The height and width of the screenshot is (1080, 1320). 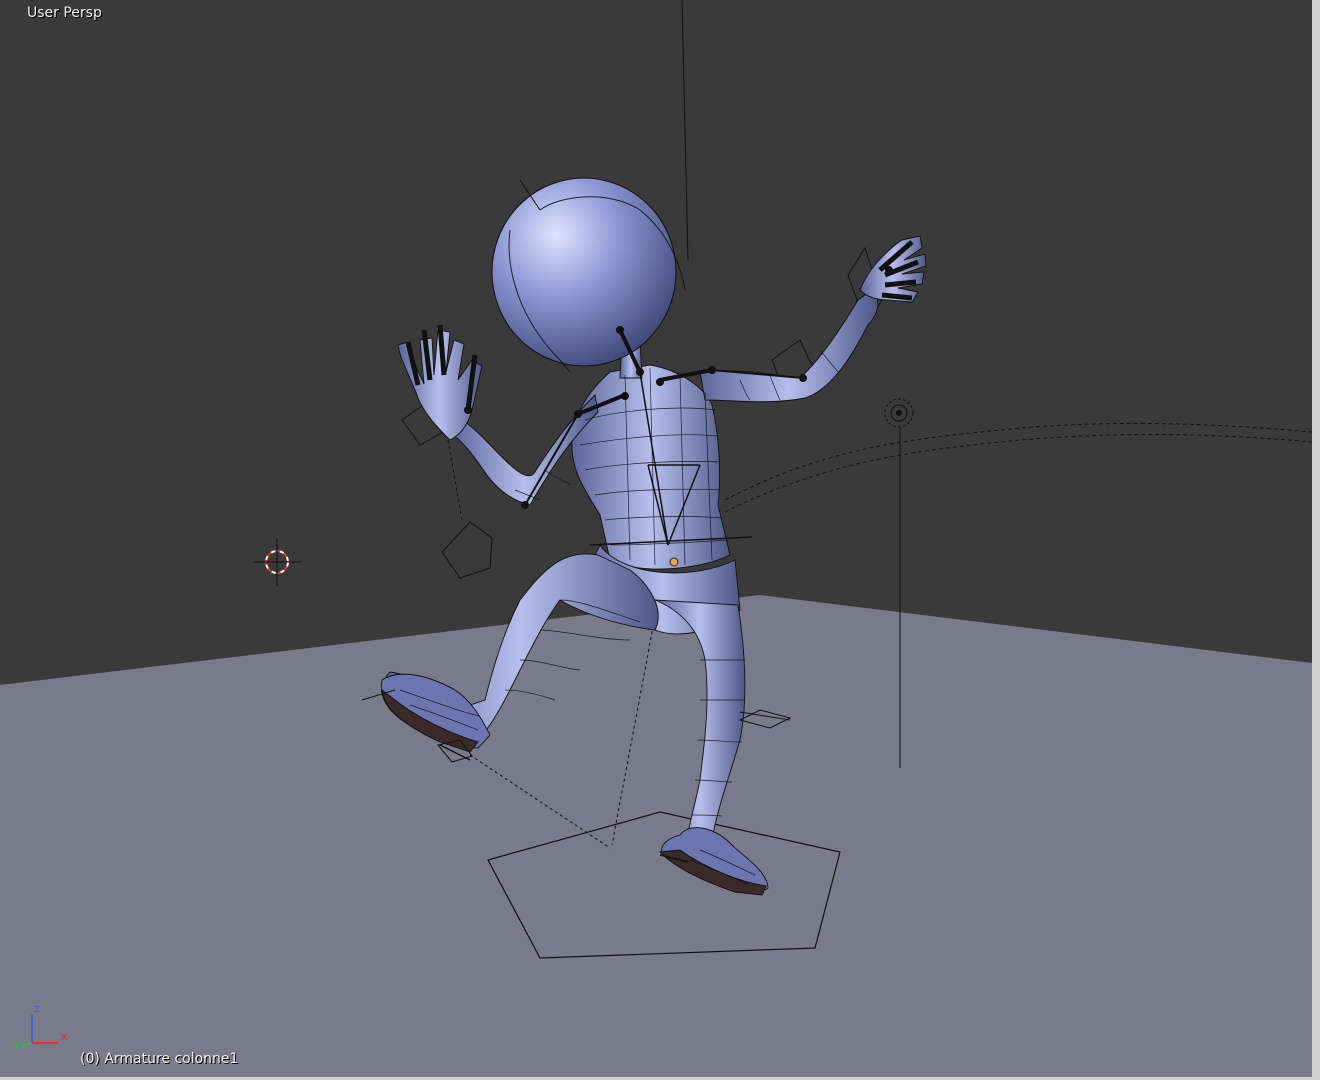 What do you see at coordinates (17, 1044) in the screenshot?
I see `y-axis-label: y` at bounding box center [17, 1044].